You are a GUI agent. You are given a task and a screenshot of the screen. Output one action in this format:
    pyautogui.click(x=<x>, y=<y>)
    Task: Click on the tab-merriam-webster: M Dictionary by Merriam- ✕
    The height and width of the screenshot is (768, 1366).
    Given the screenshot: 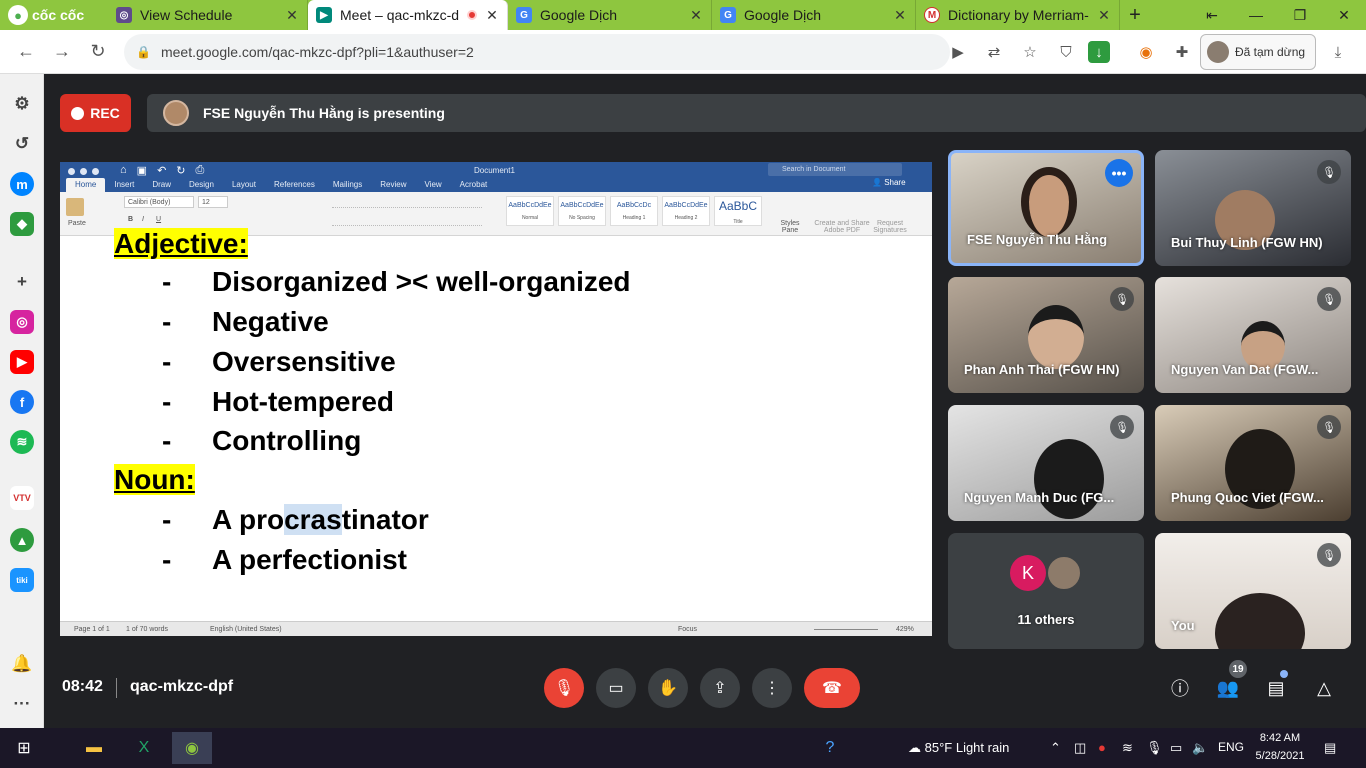 What is the action you would take?
    pyautogui.click(x=1018, y=15)
    